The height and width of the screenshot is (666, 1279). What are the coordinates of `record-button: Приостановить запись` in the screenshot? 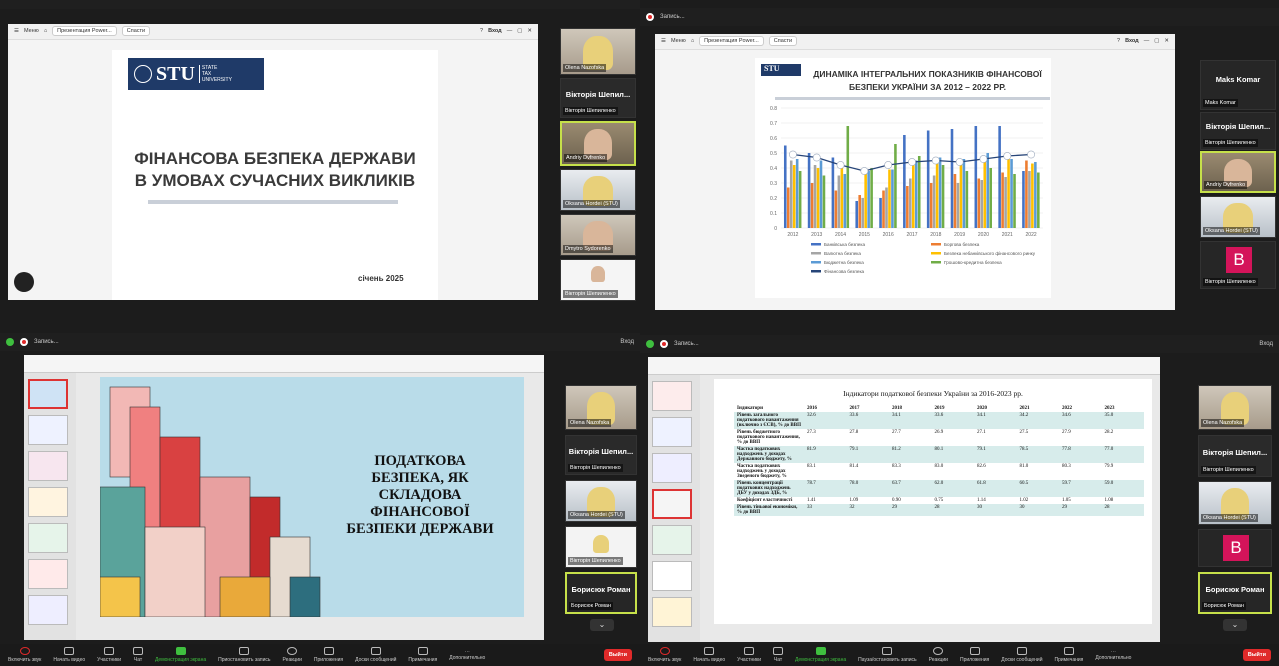 It's located at (244, 655).